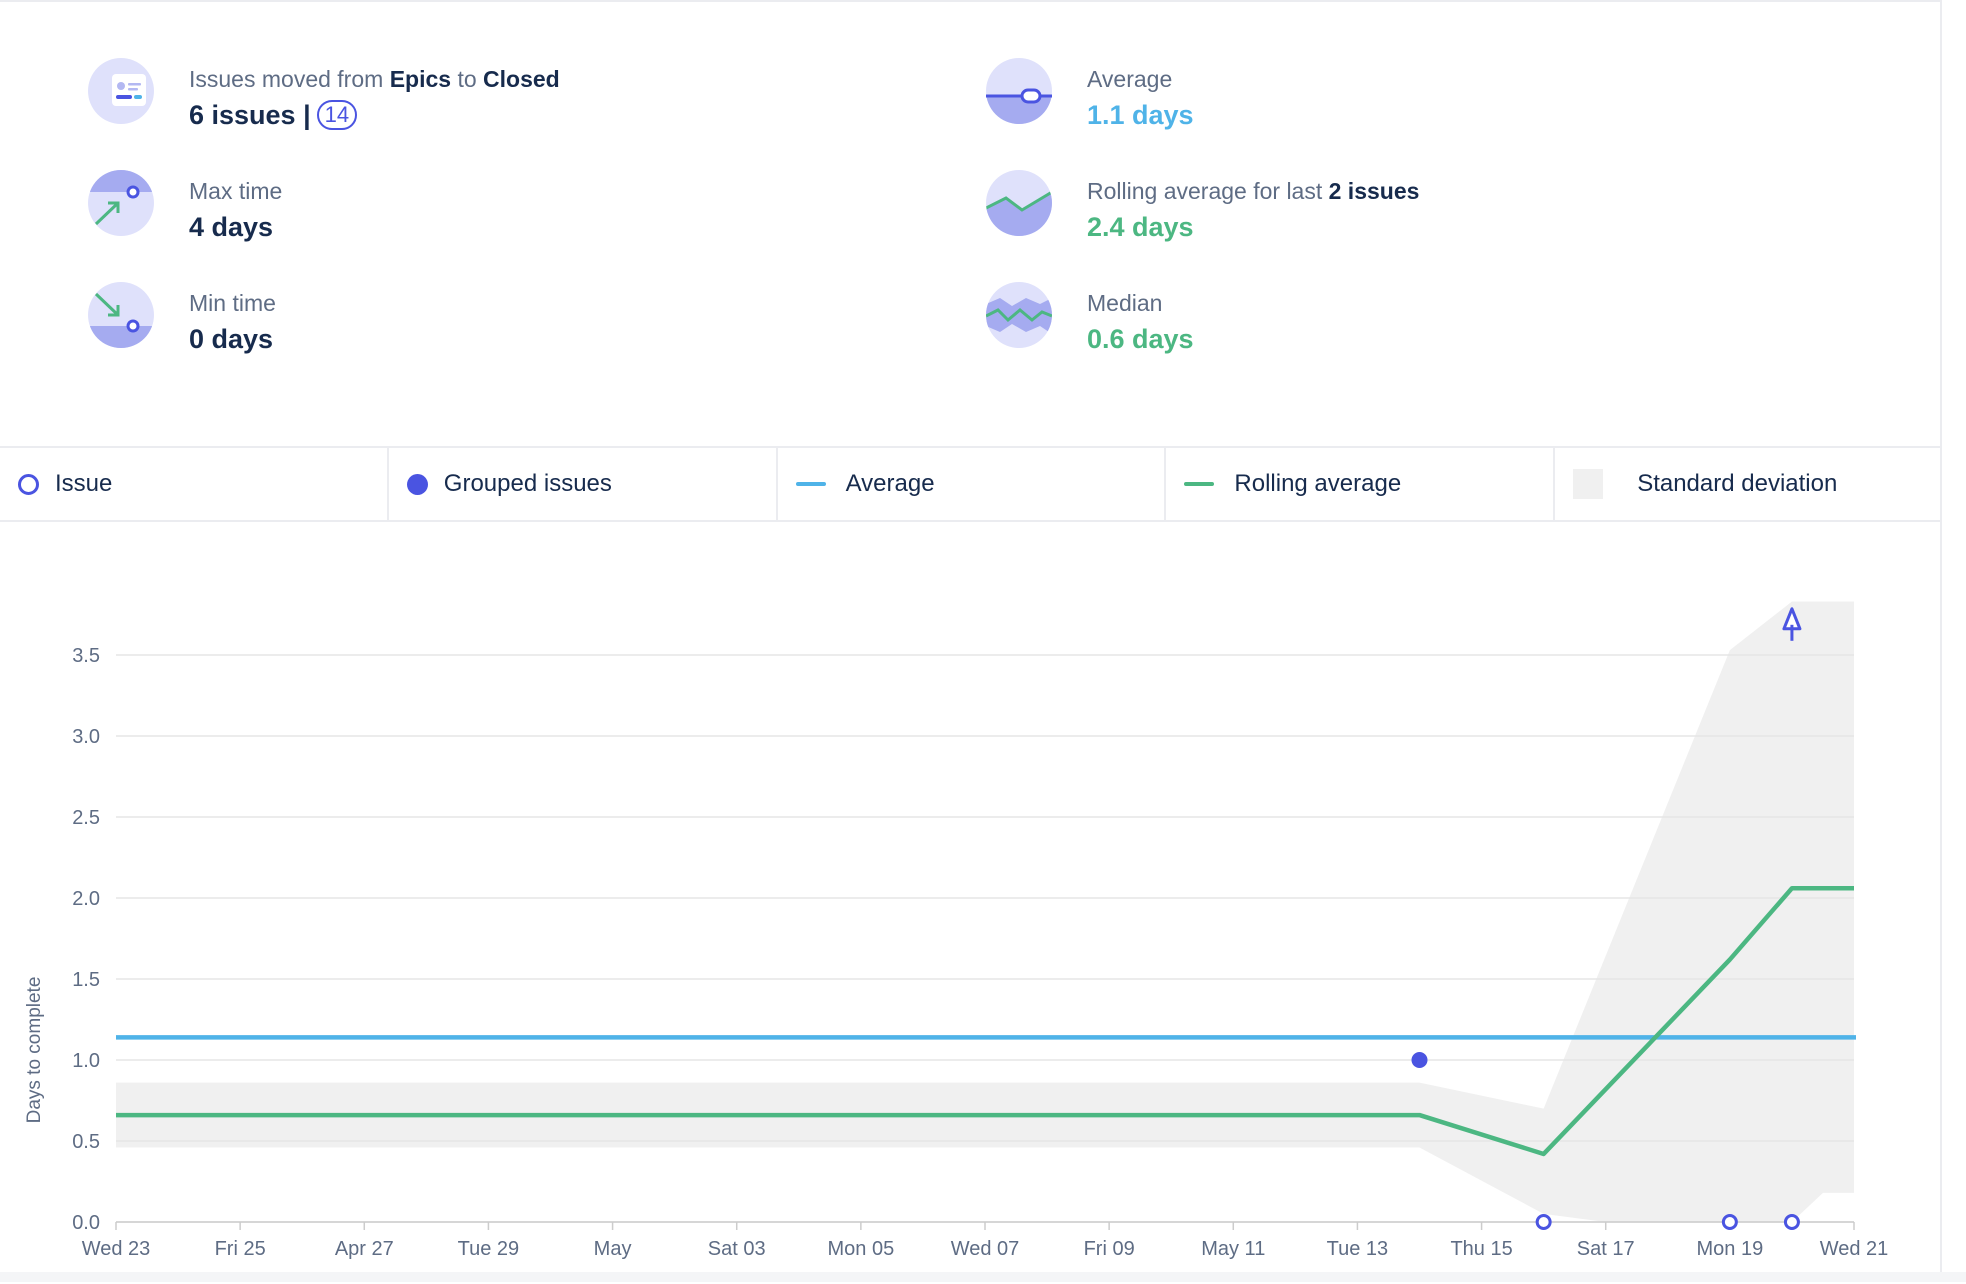  What do you see at coordinates (374, 115) in the screenshot?
I see `stat-issues-moved-value: 6 issues | 14` at bounding box center [374, 115].